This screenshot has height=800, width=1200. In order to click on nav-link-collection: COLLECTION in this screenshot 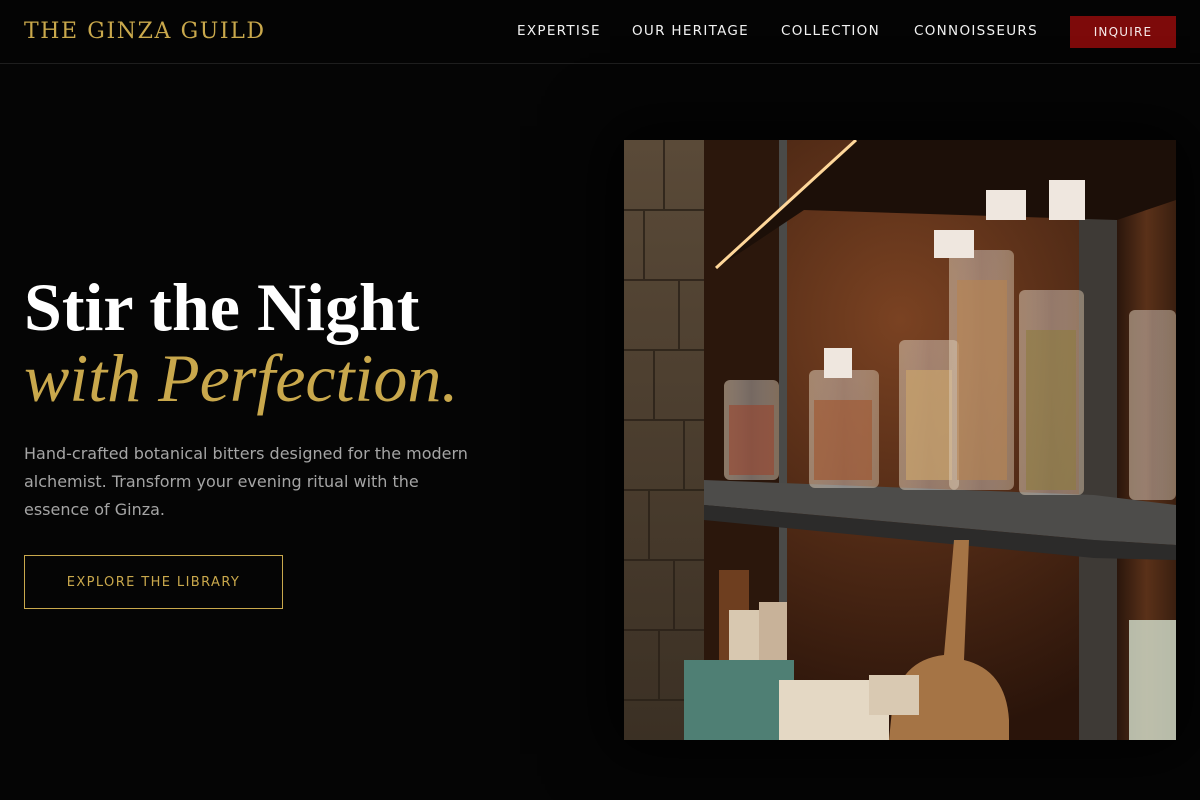, I will do `click(830, 31)`.